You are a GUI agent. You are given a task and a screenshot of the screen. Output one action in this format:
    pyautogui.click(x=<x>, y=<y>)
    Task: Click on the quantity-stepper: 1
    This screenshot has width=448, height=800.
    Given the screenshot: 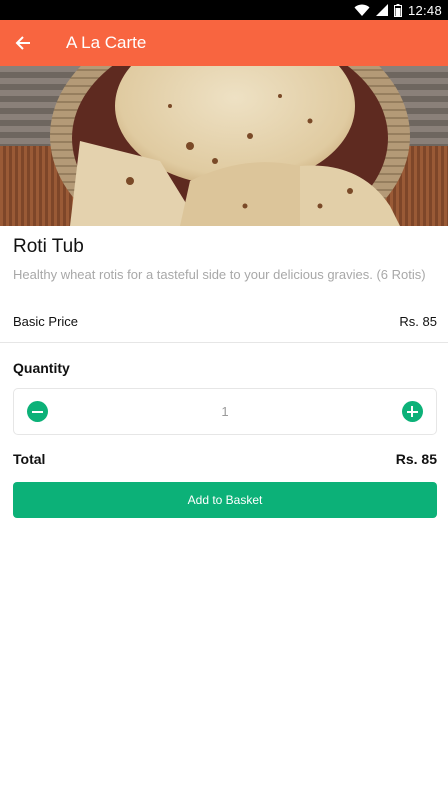 What is the action you would take?
    pyautogui.click(x=225, y=411)
    